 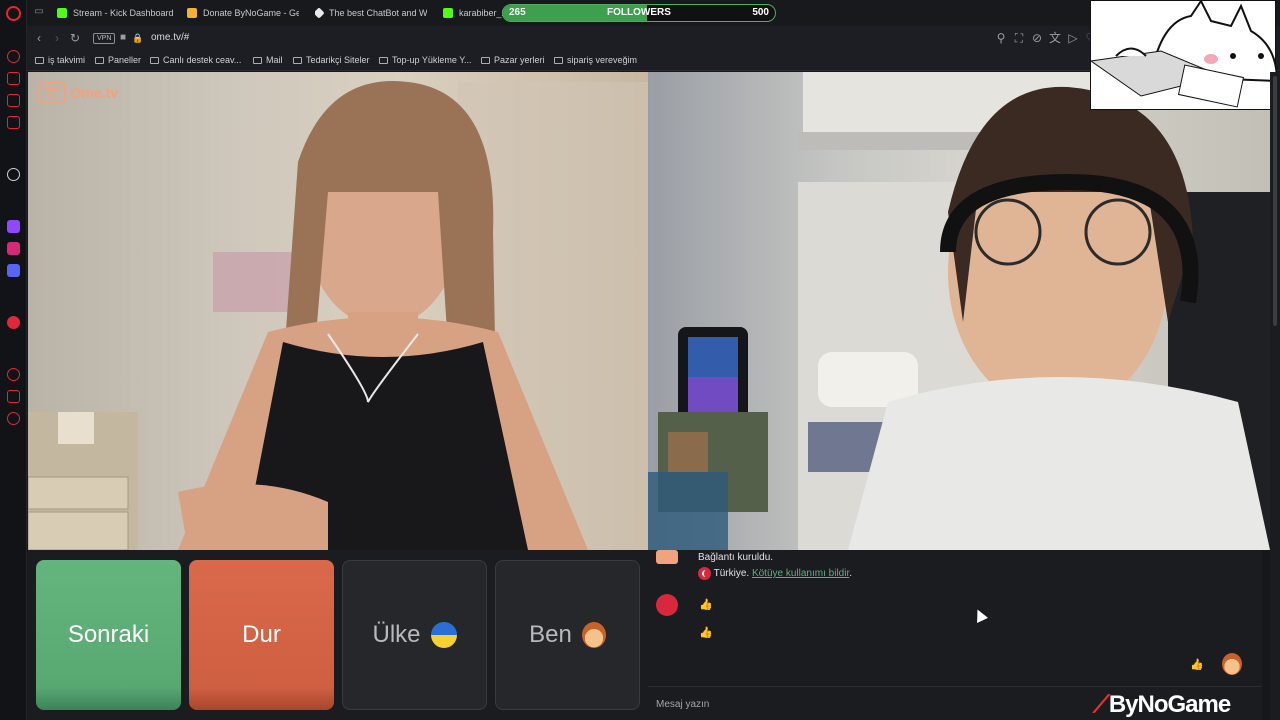 I want to click on vpn-badge: VPN, so click(x=104, y=38).